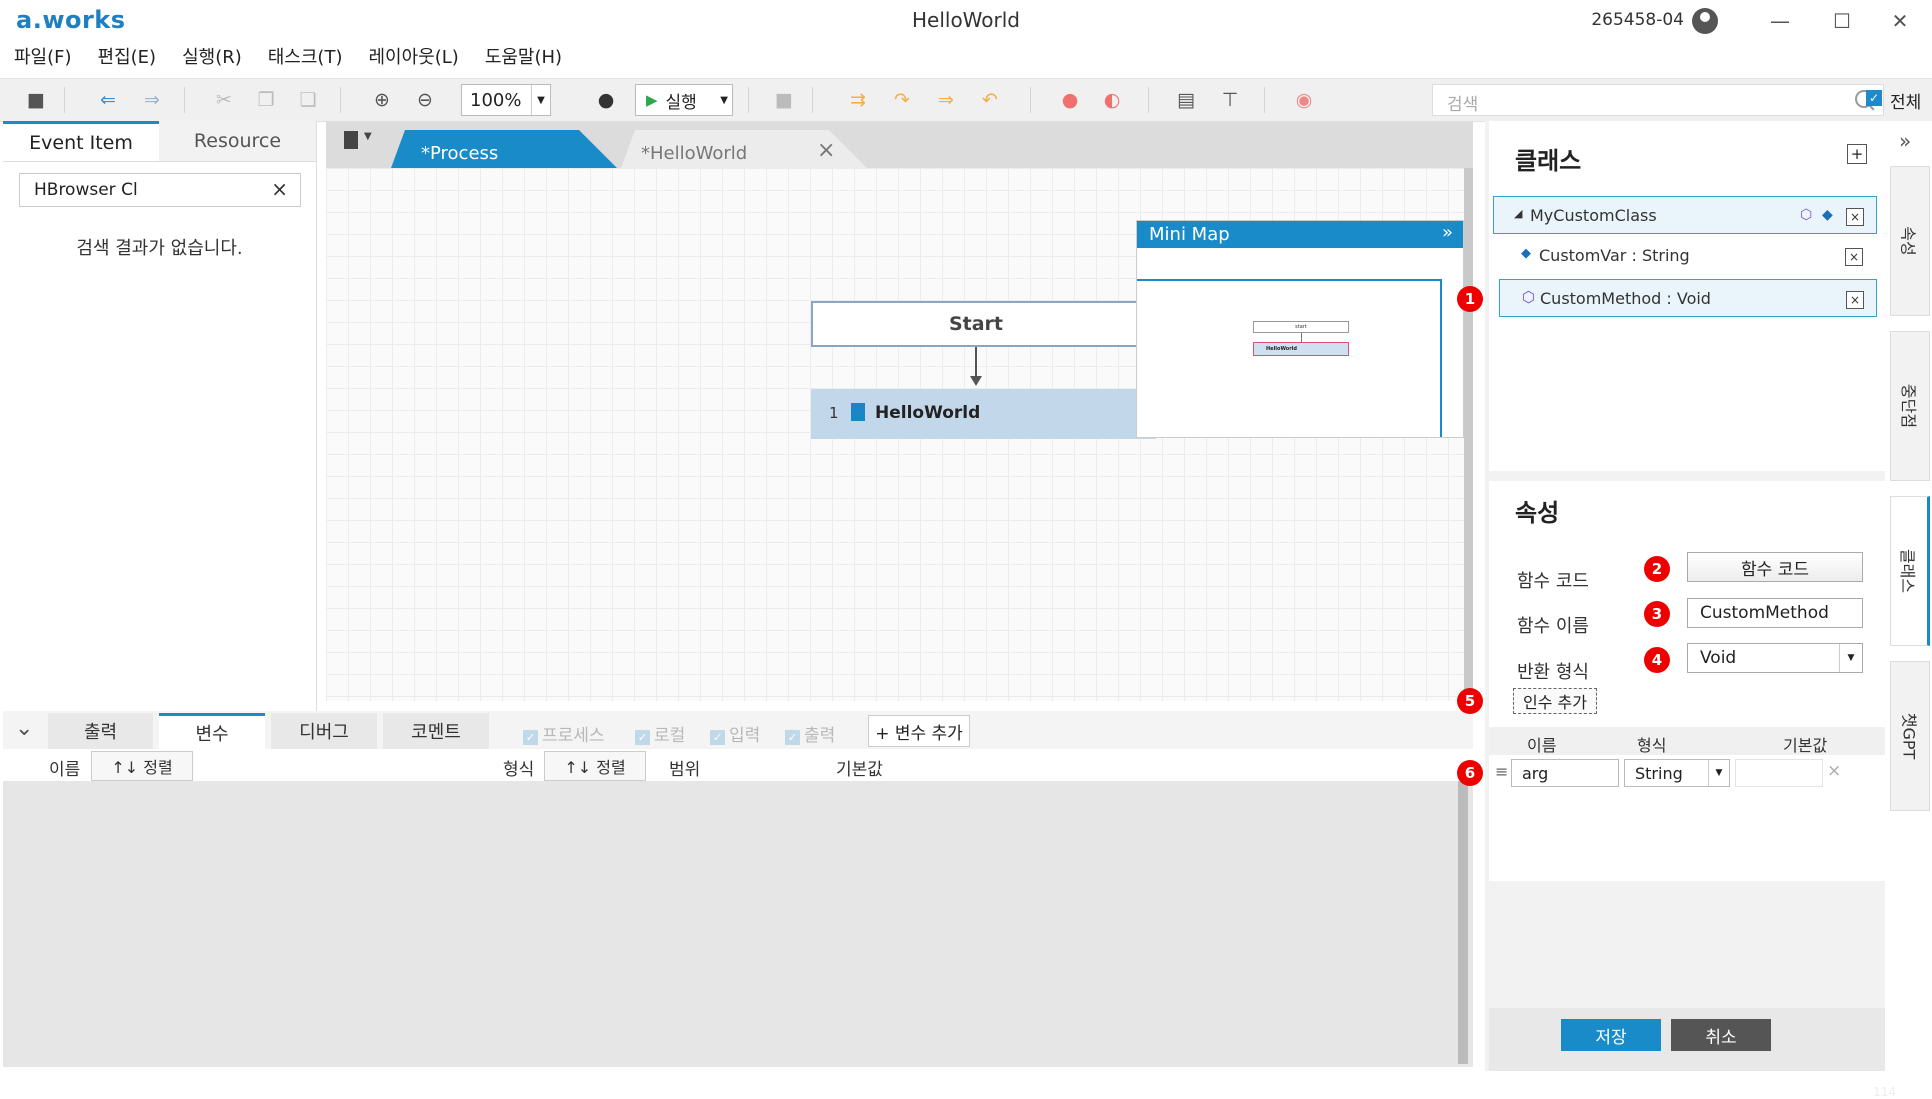 The image size is (1932, 1099). What do you see at coordinates (1553, 672) in the screenshot?
I see `return-type-label: 반환 형식` at bounding box center [1553, 672].